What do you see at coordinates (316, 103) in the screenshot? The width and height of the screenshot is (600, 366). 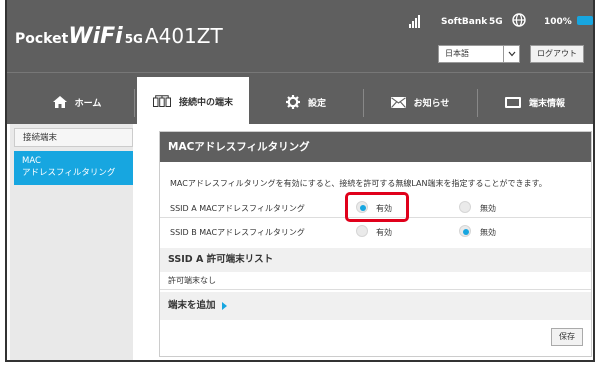 I see `tab-settings-label: 設定` at bounding box center [316, 103].